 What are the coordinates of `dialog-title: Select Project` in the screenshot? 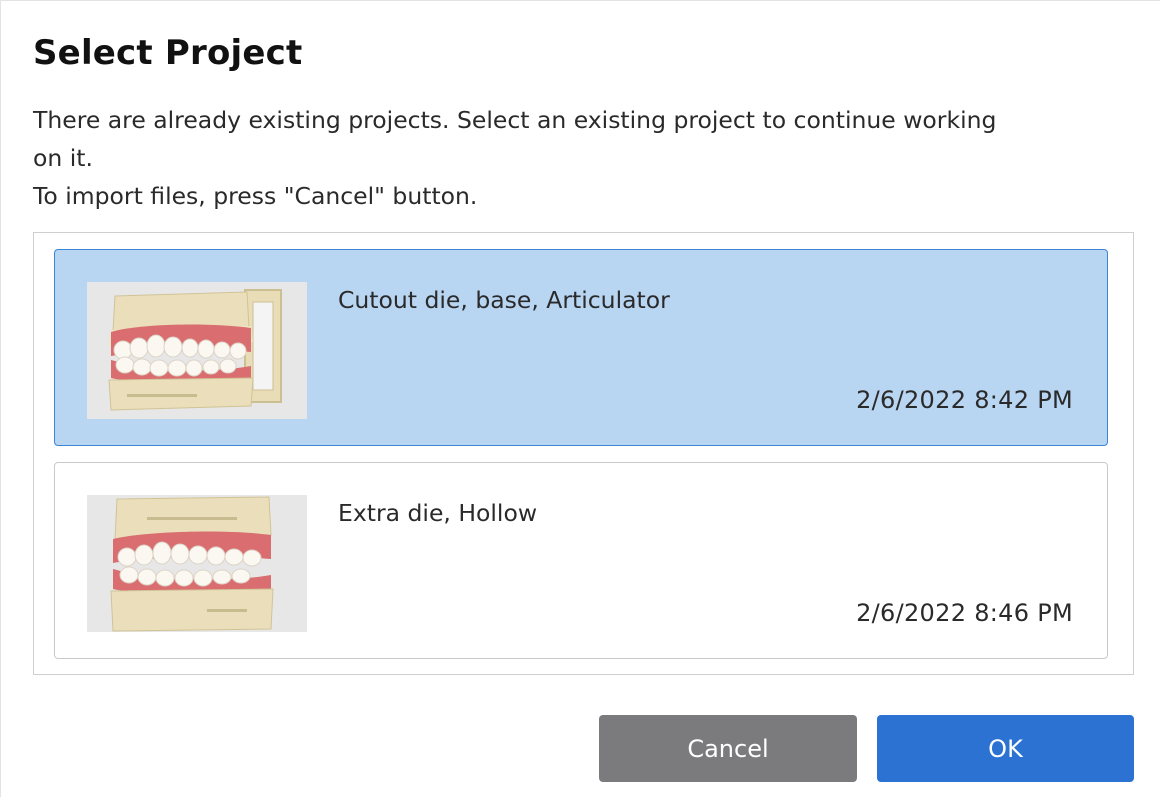 It's located at (168, 53).